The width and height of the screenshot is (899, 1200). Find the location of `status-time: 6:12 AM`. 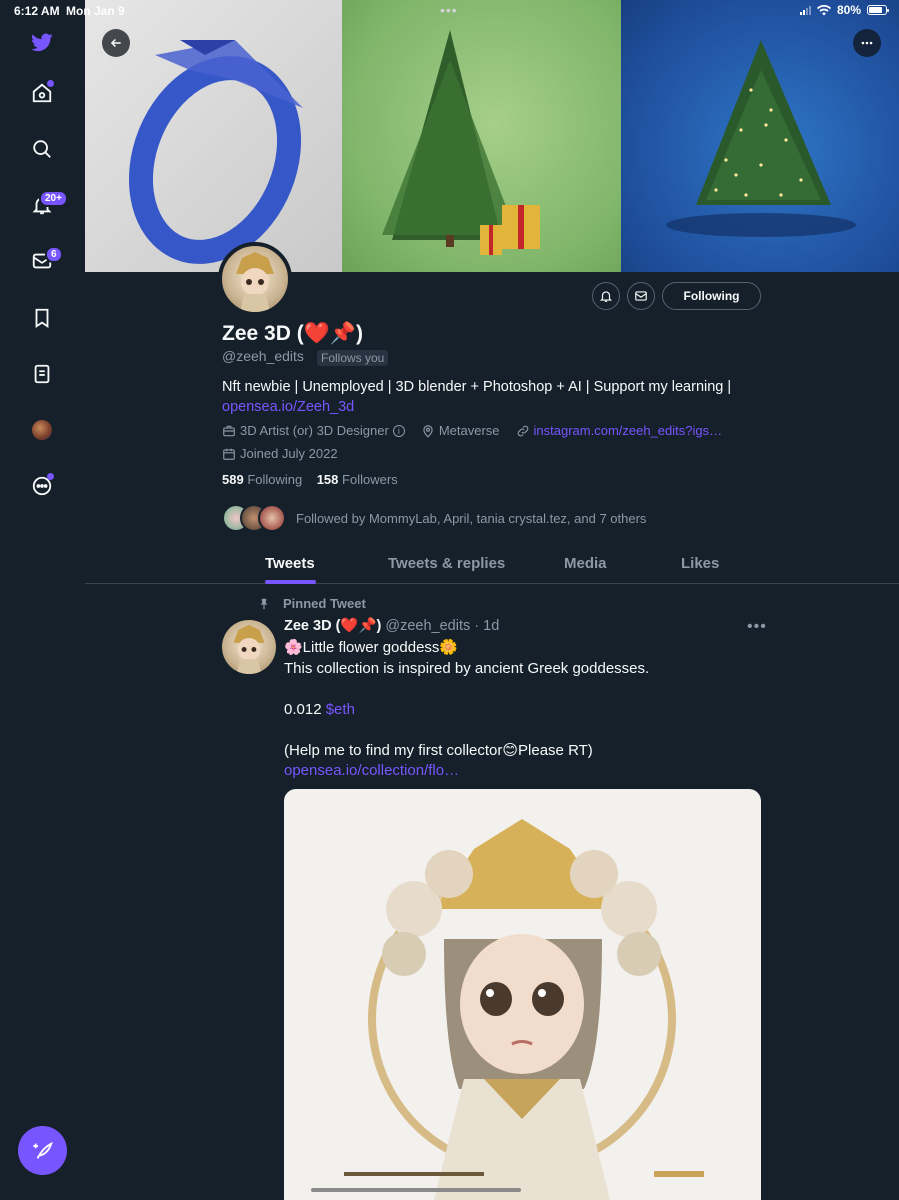

status-time: 6:12 AM is located at coordinates (37, 11).